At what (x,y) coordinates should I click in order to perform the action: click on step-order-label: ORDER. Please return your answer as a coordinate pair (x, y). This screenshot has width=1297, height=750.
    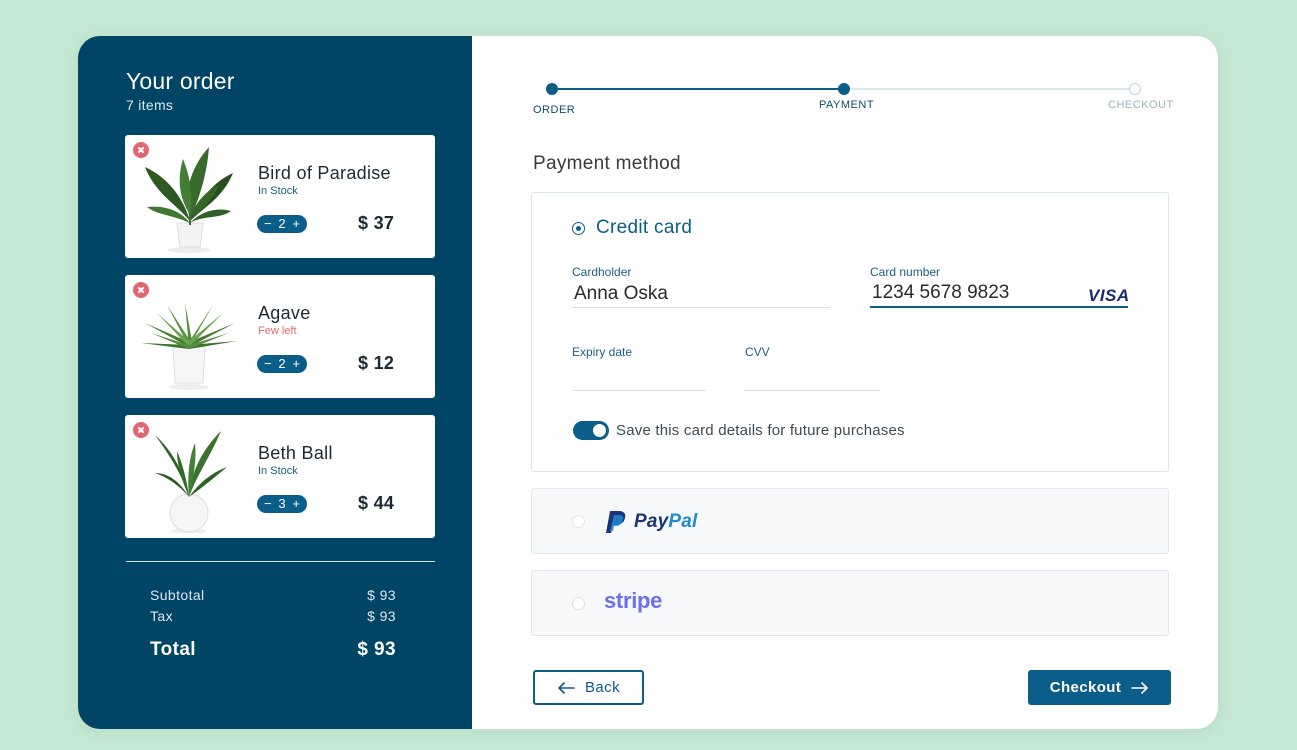
    Looking at the image, I should click on (554, 110).